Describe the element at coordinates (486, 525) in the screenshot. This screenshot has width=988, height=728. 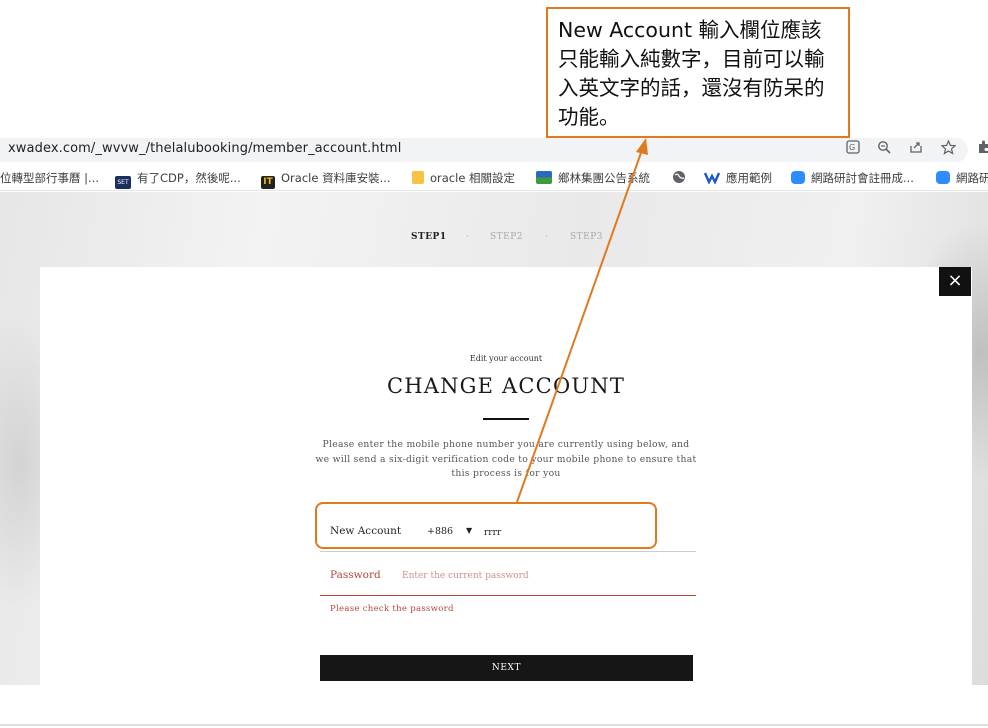
I see `annotation-highlight-box` at that location.